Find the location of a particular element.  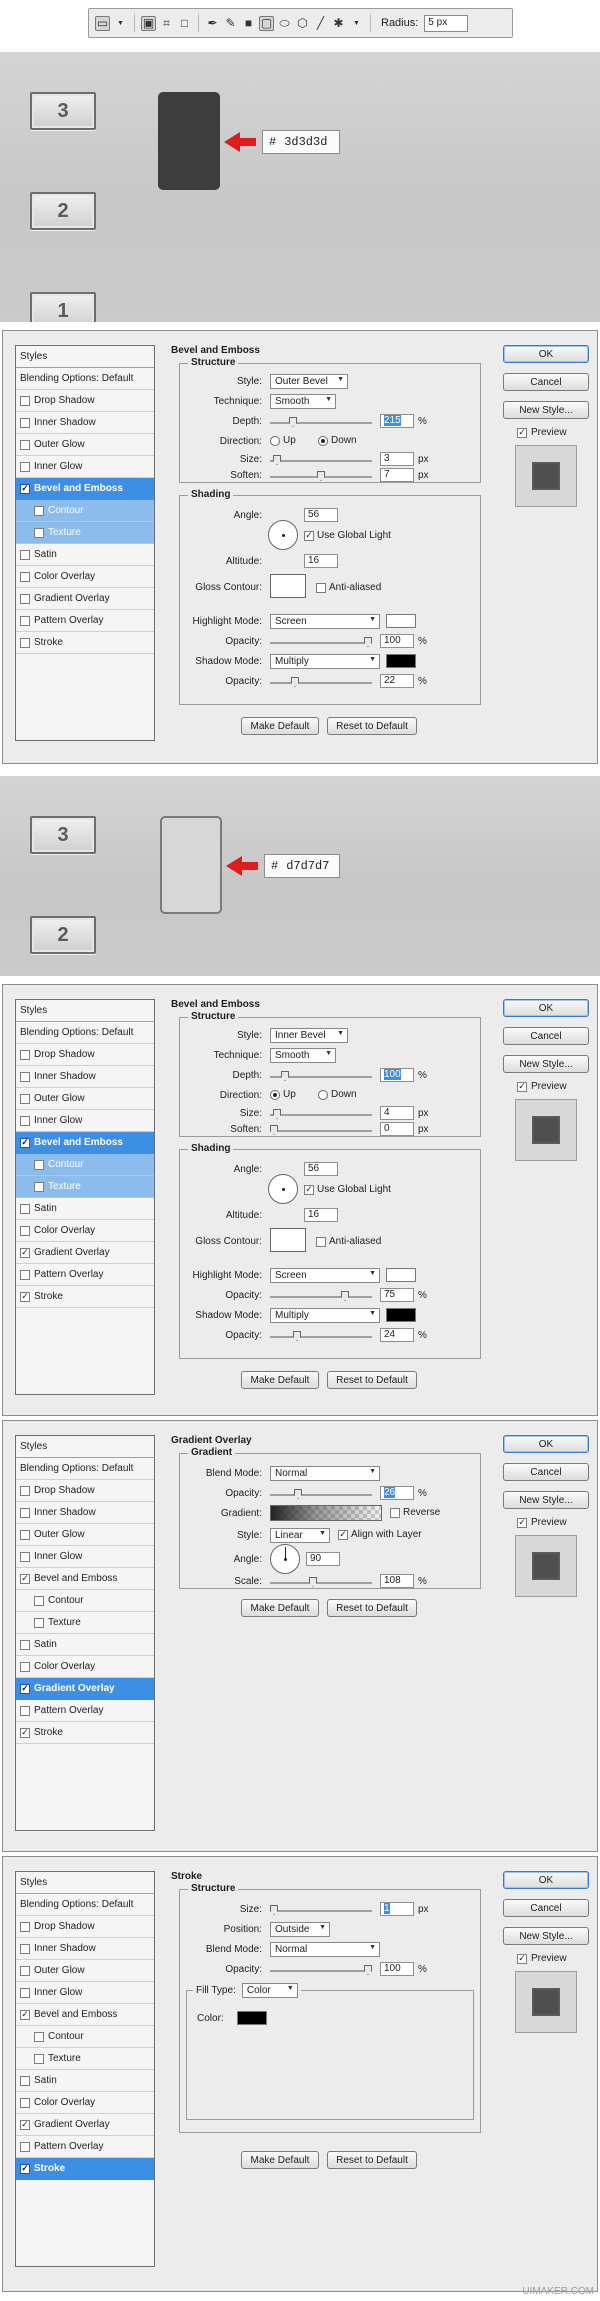

custom-shape-icon: ✱ is located at coordinates (338, 23).